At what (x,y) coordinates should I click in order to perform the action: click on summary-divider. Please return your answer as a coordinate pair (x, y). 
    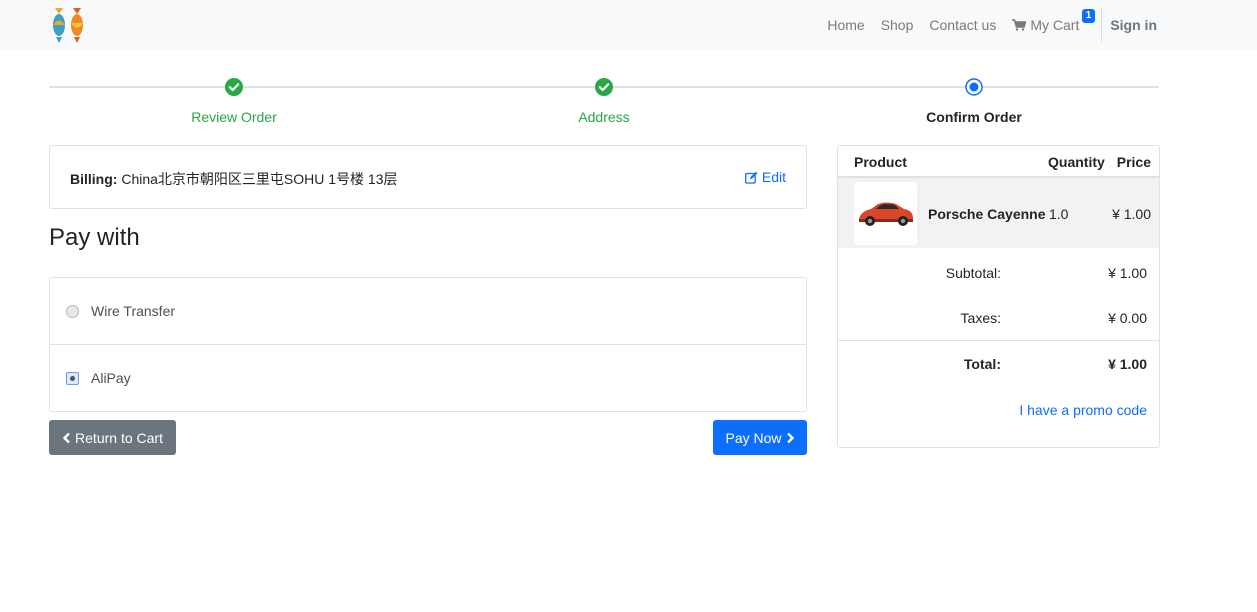
    Looking at the image, I should click on (998, 340).